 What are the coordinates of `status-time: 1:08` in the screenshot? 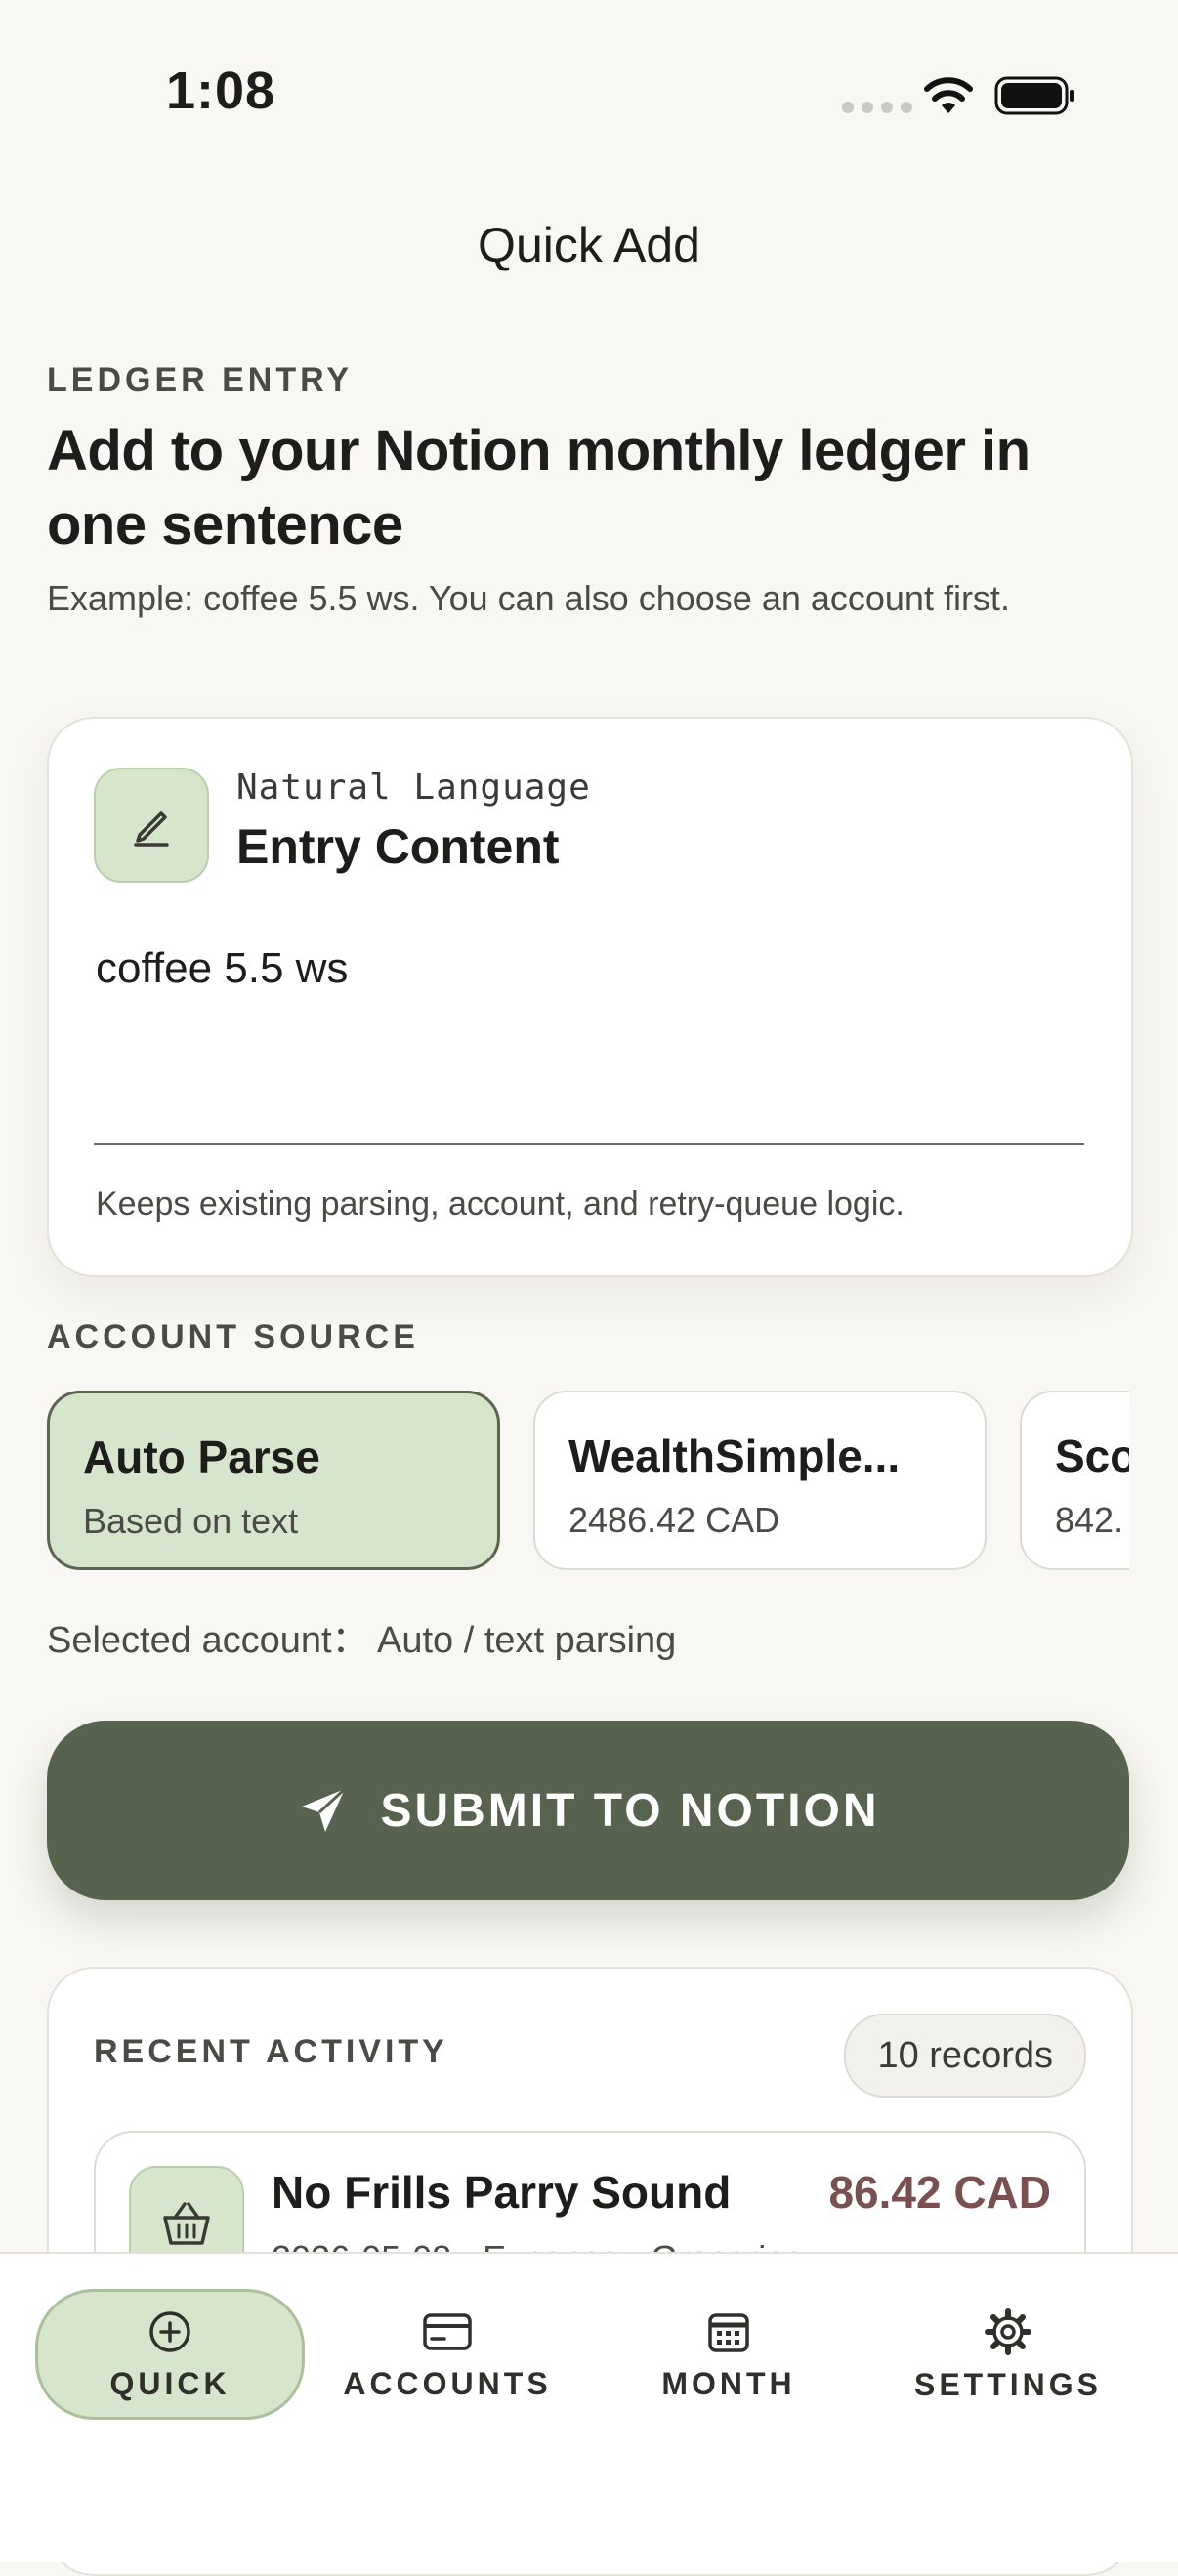 It's located at (221, 91).